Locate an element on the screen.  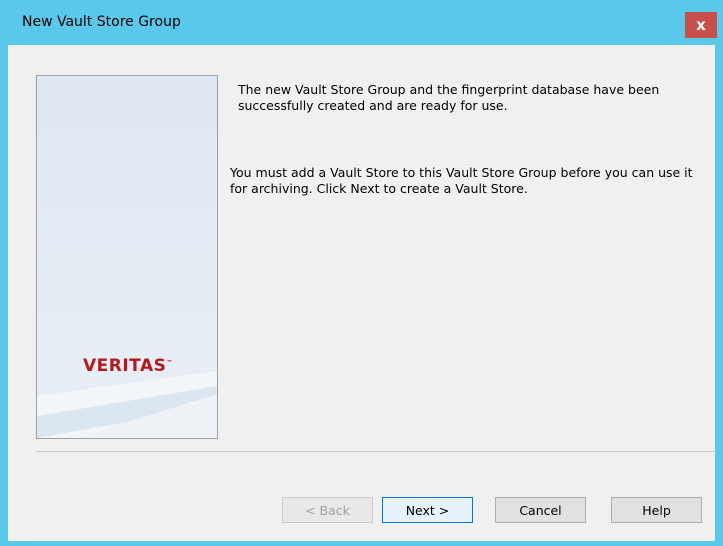
close-icon: x is located at coordinates (701, 25).